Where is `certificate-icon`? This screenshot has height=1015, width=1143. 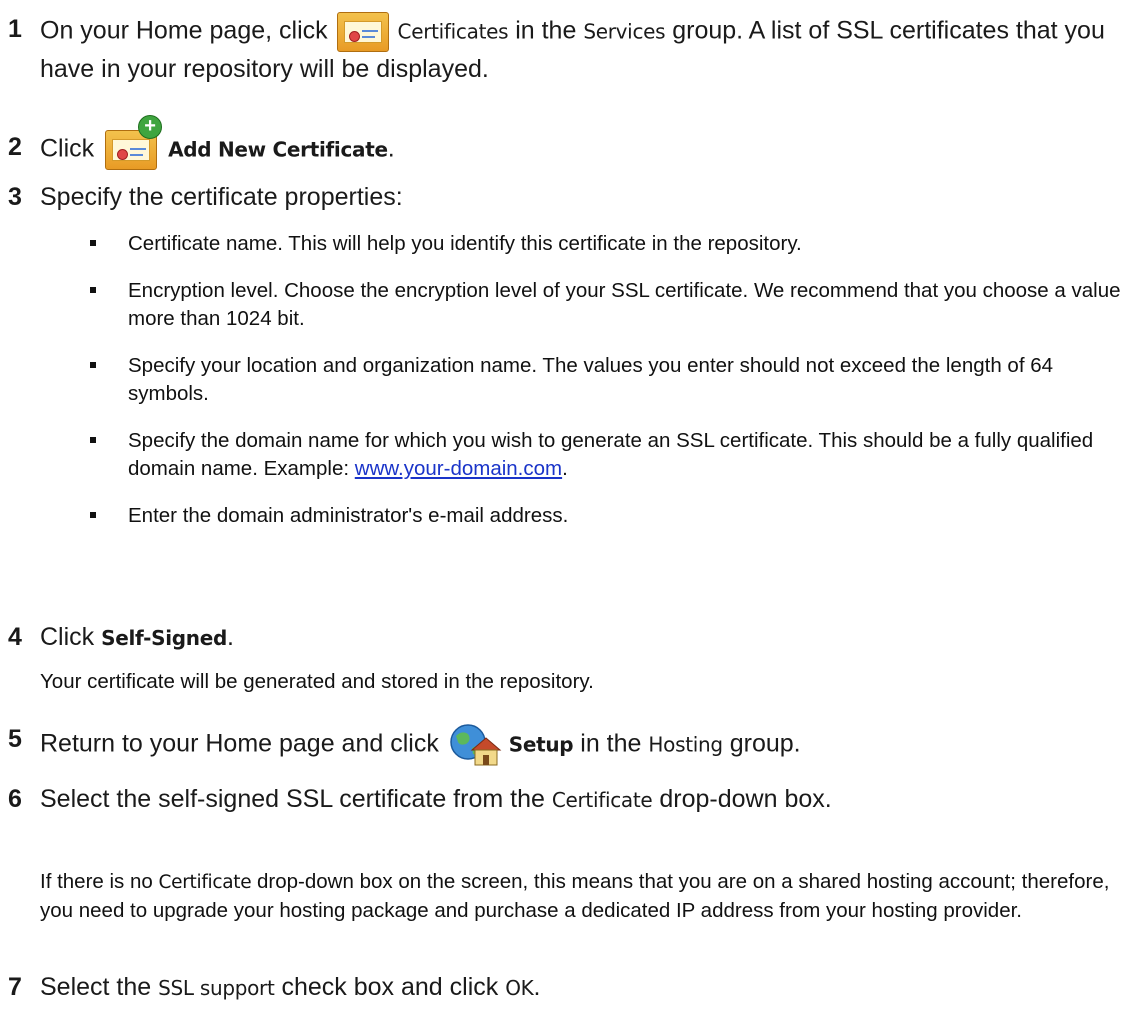 certificate-icon is located at coordinates (362, 32).